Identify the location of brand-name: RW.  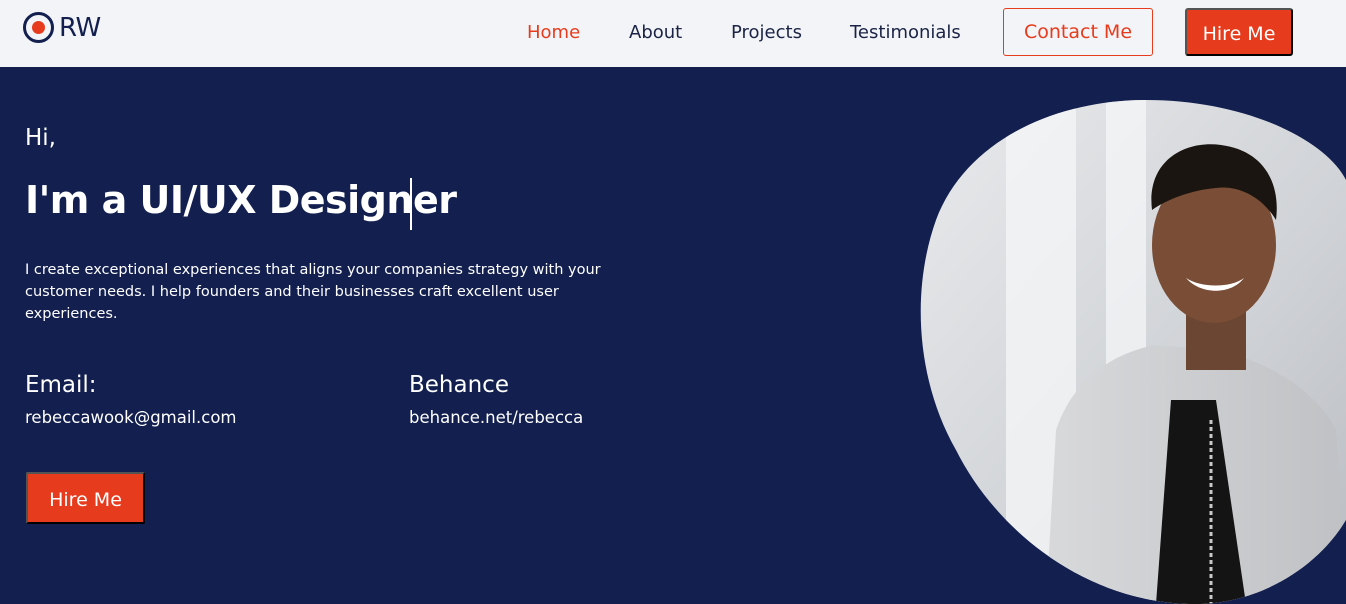
(80, 27).